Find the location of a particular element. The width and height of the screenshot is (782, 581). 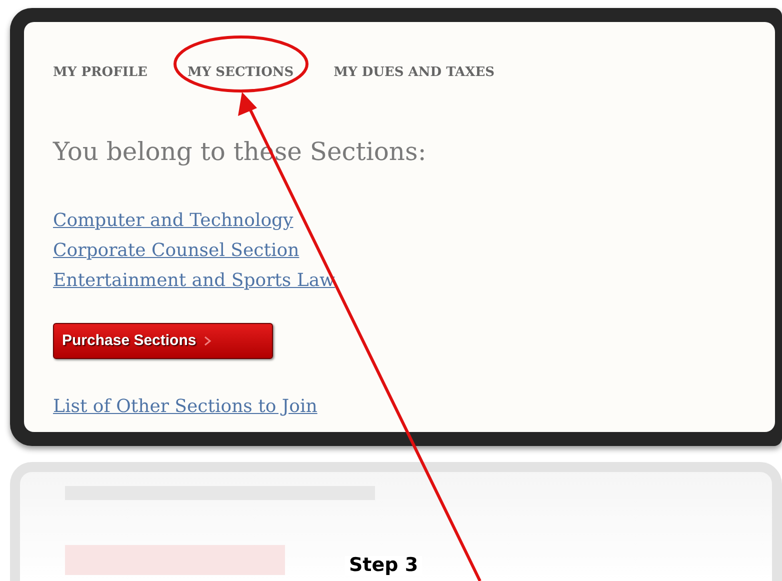

purchase-sections-button: Purchase Sections is located at coordinates (163, 341).